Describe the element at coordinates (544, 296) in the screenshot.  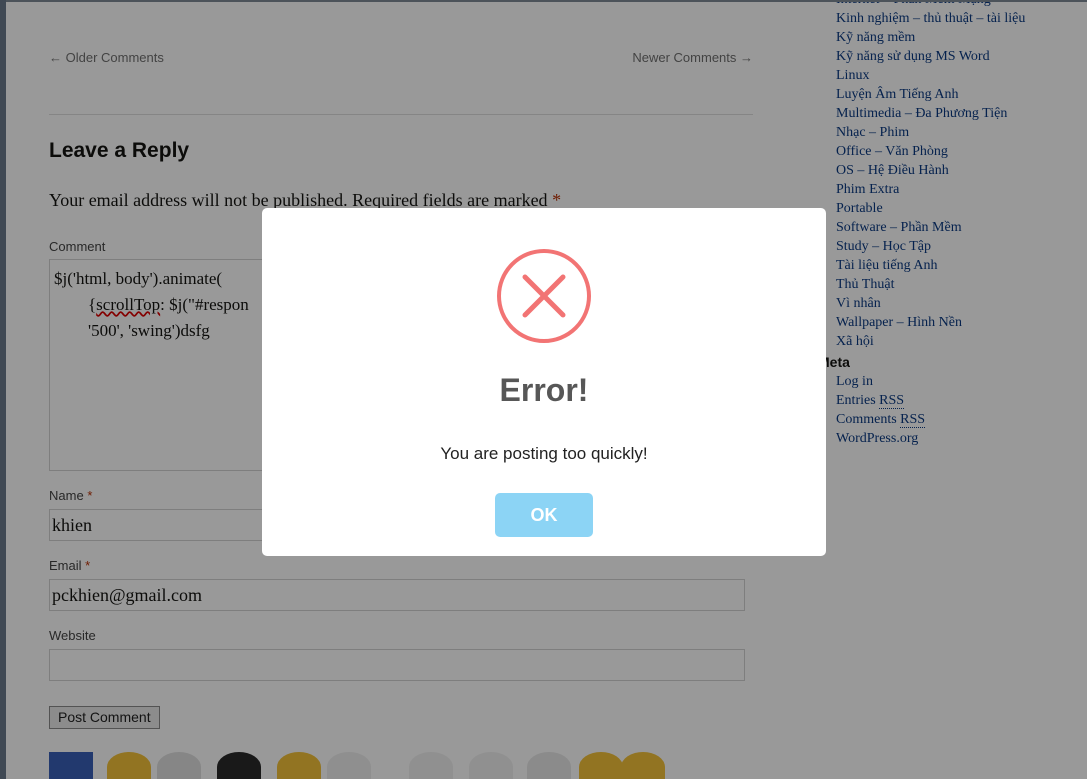
I see `error-x-icon` at that location.